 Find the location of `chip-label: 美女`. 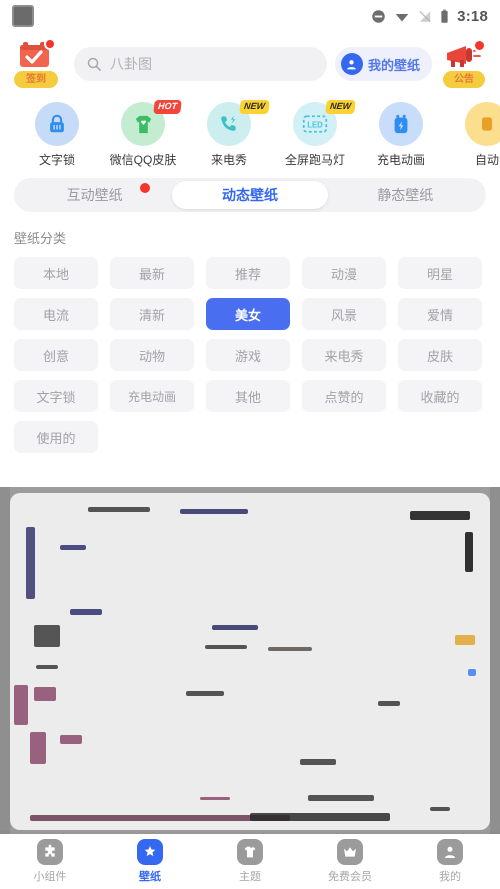

chip-label: 美女 is located at coordinates (247, 315).